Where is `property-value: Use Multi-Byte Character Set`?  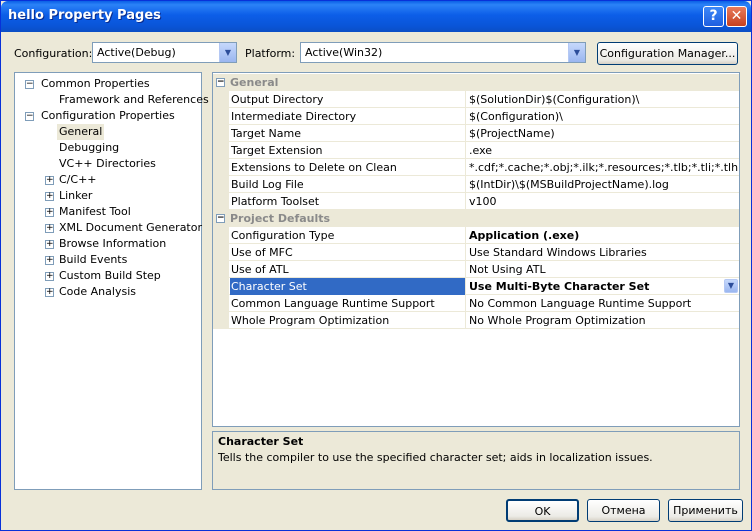 property-value: Use Multi-Byte Character Set is located at coordinates (603, 286).